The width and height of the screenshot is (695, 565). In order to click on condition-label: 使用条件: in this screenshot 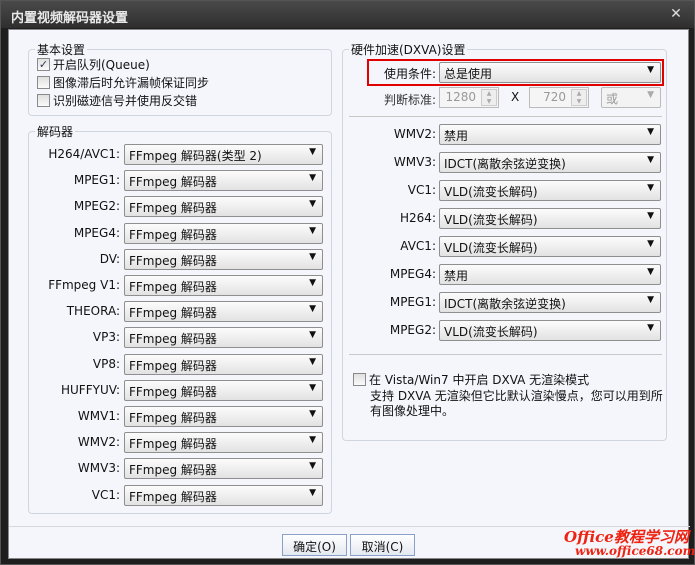, I will do `click(409, 74)`.